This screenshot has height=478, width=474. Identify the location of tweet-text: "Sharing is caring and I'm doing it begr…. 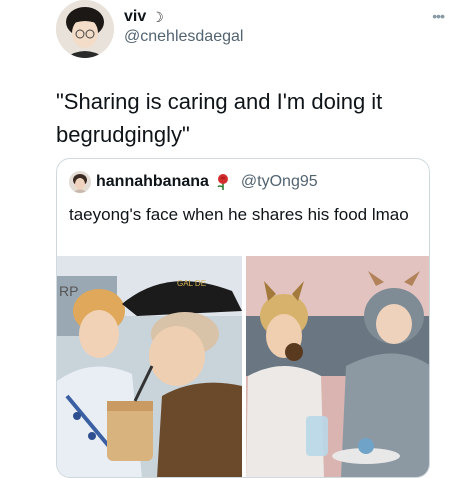
(219, 118).